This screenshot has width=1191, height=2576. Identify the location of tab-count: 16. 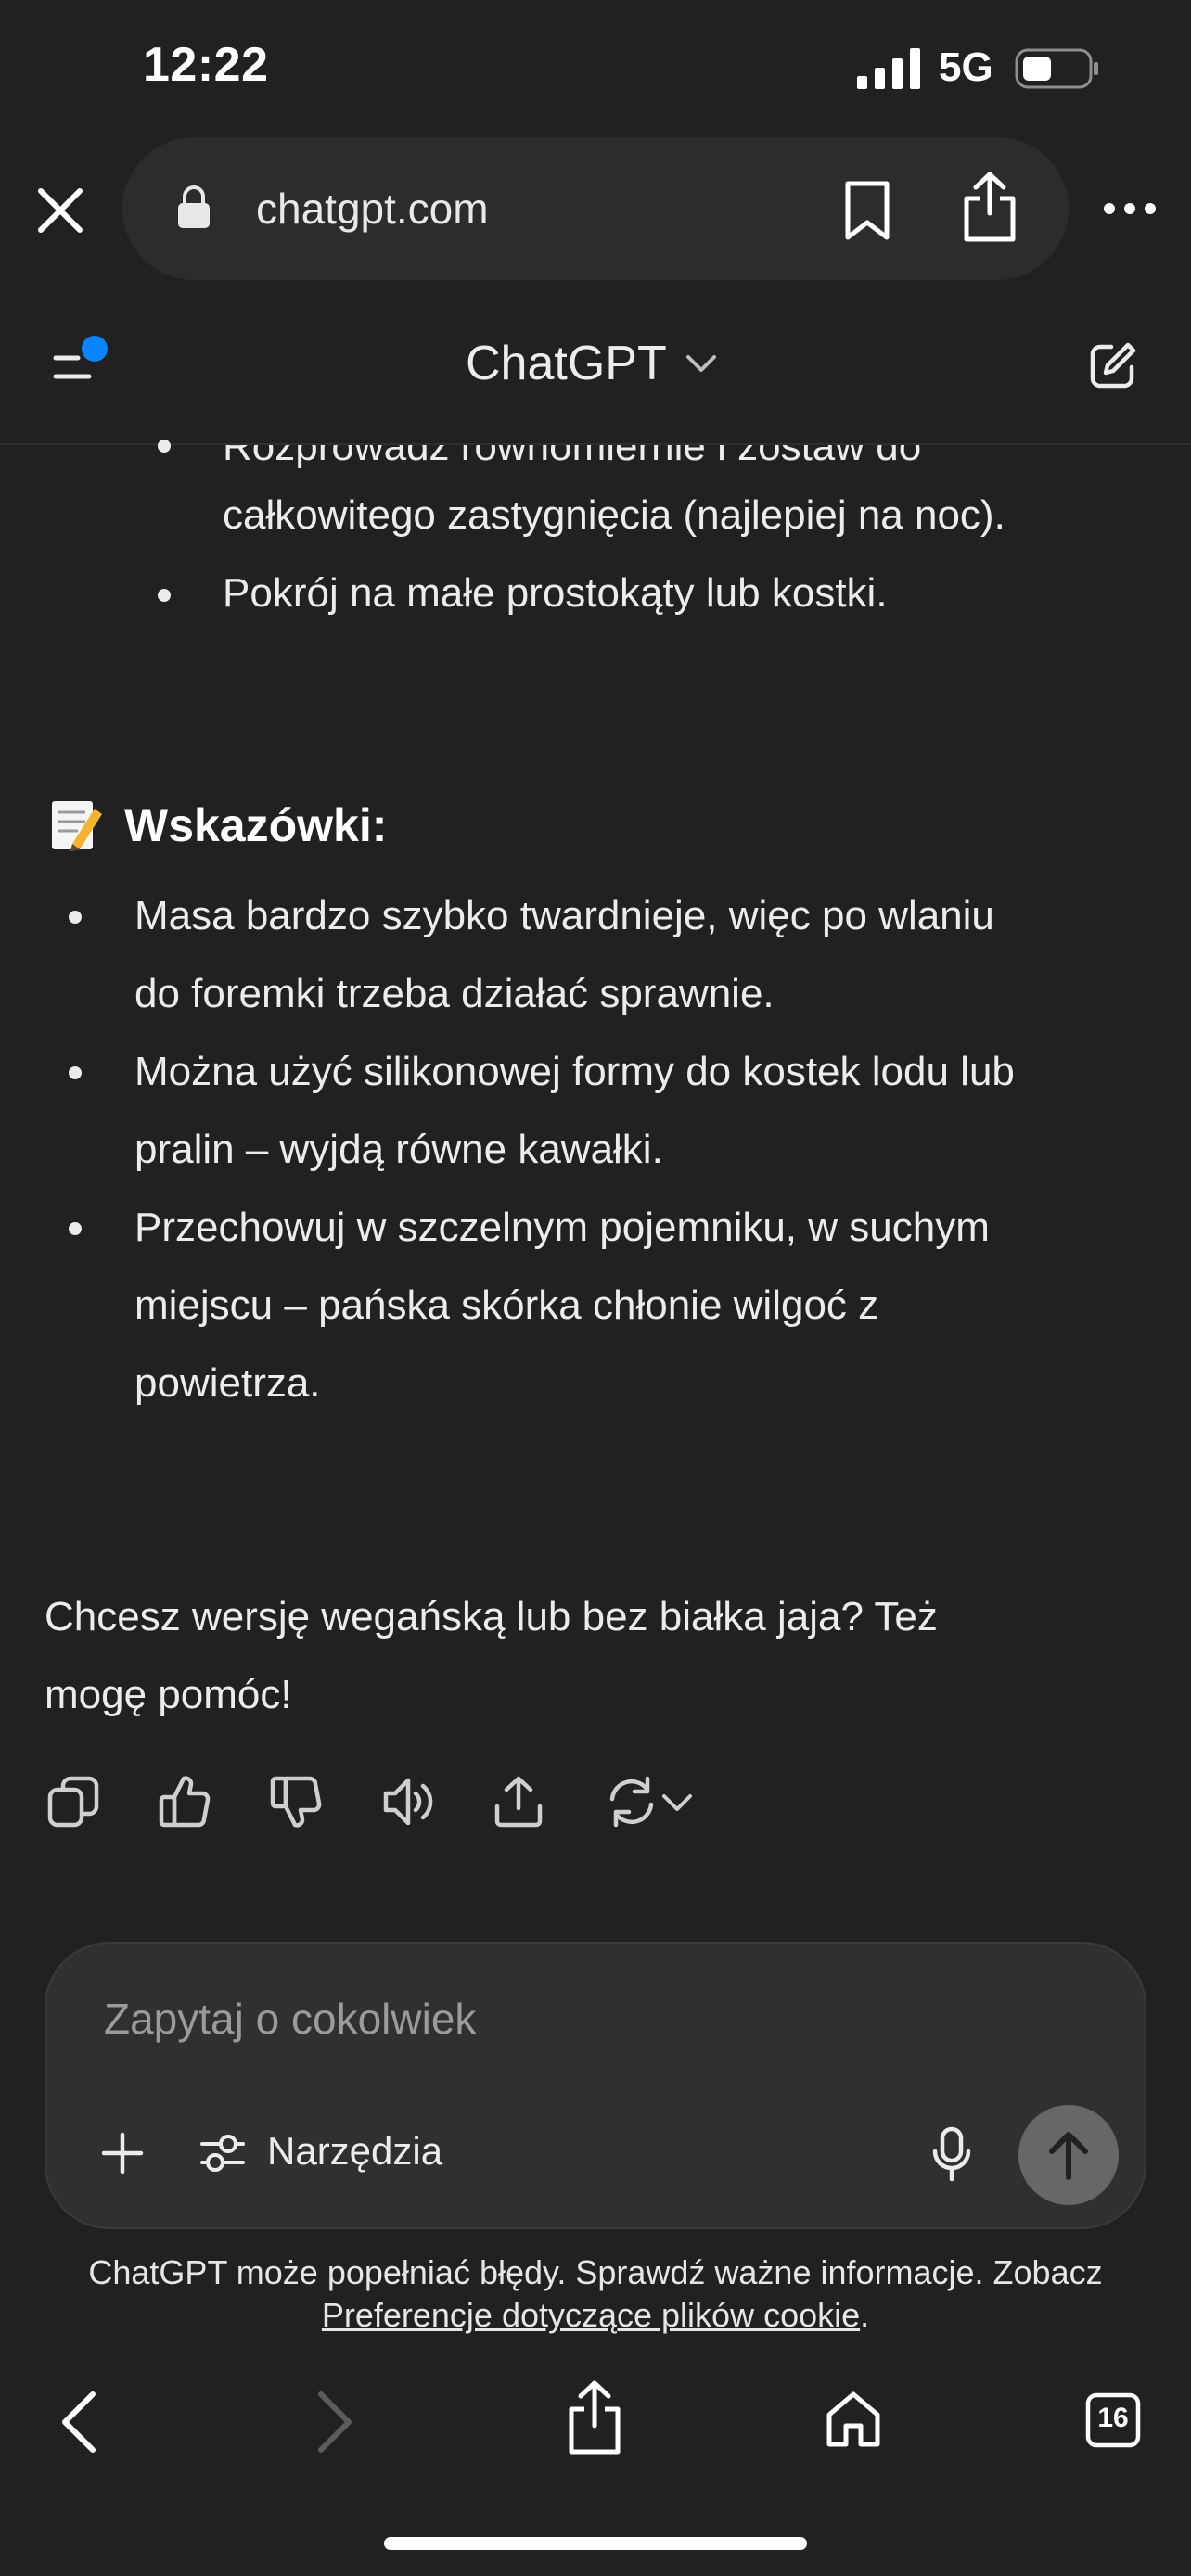
(1113, 2418).